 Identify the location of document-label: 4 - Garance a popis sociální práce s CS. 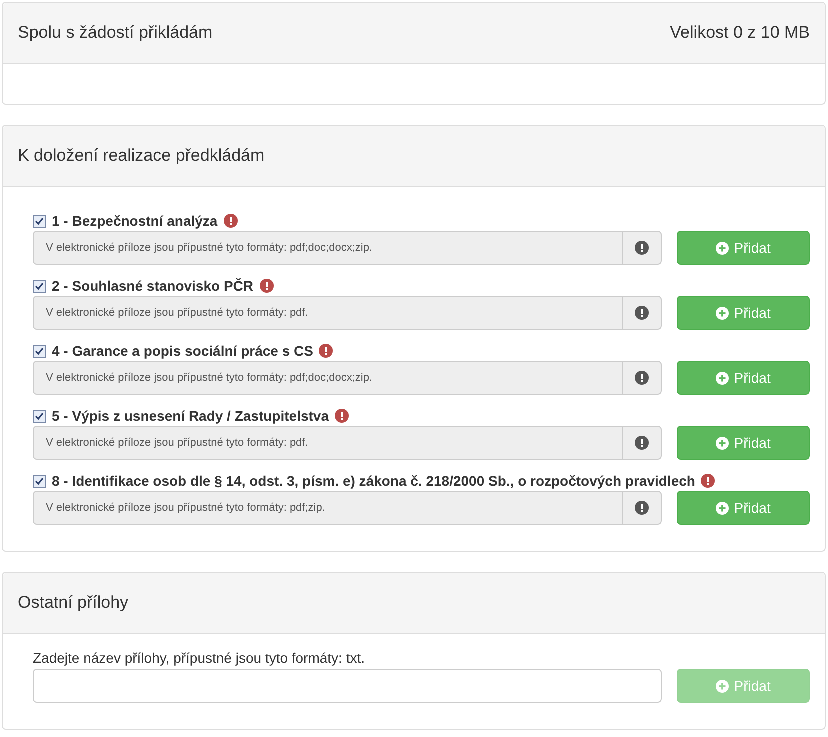
(183, 351).